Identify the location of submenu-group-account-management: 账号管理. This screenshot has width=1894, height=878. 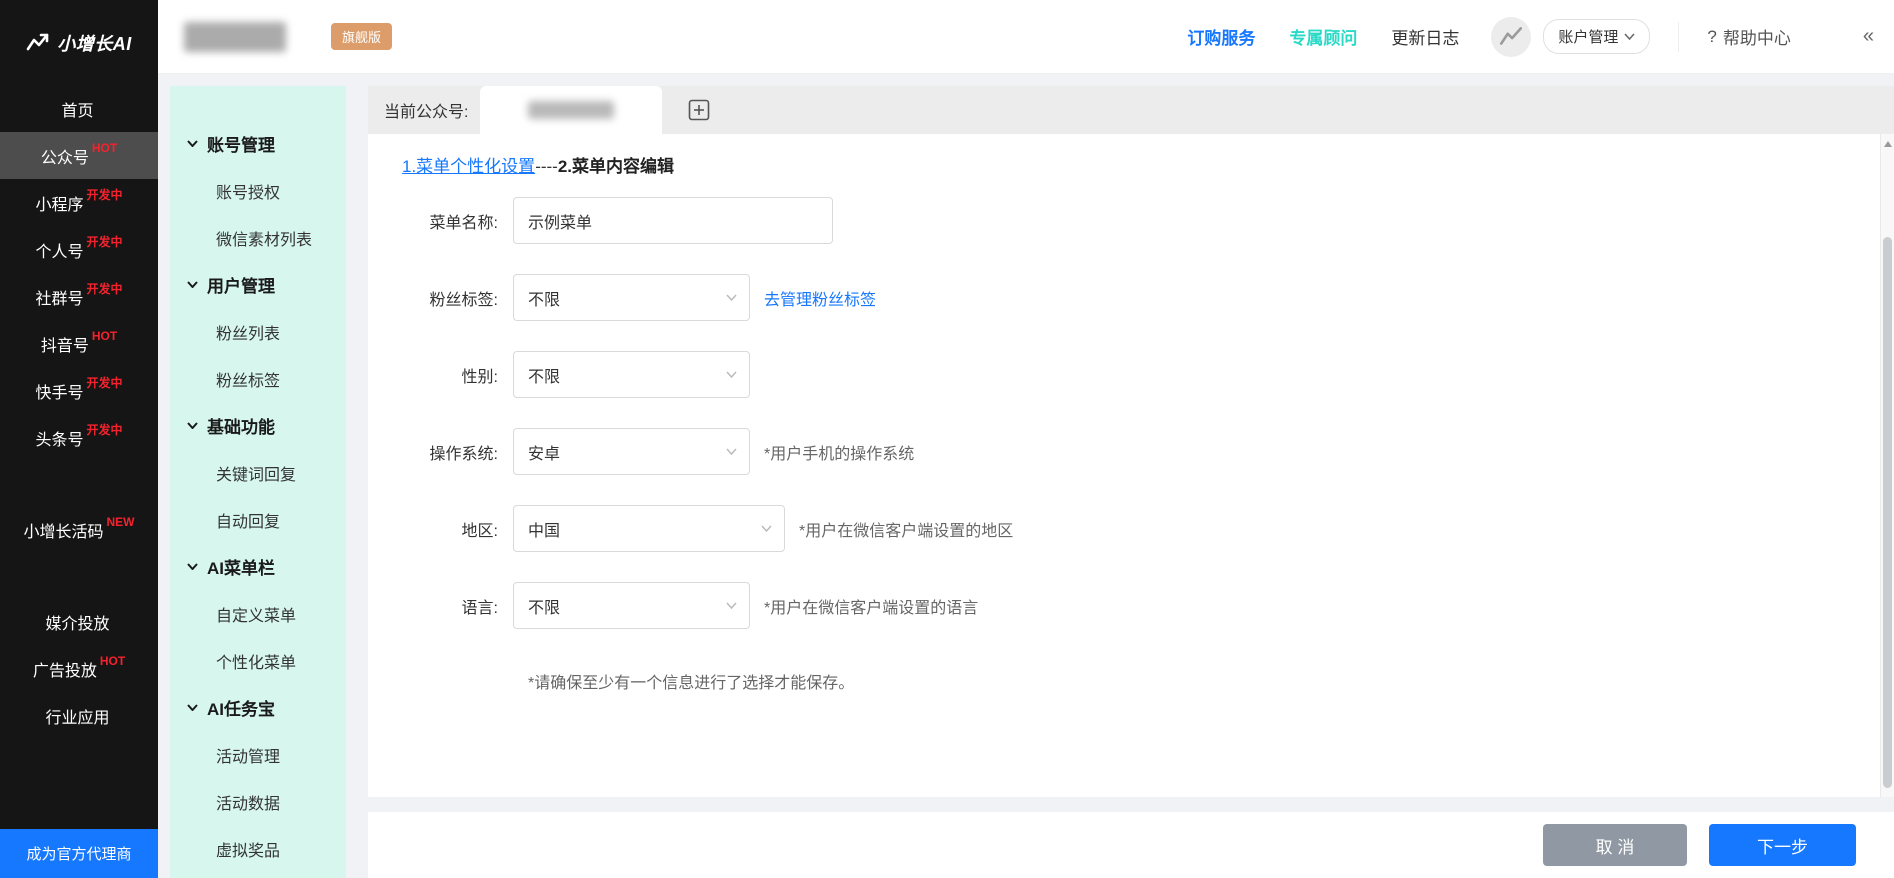
(258, 143).